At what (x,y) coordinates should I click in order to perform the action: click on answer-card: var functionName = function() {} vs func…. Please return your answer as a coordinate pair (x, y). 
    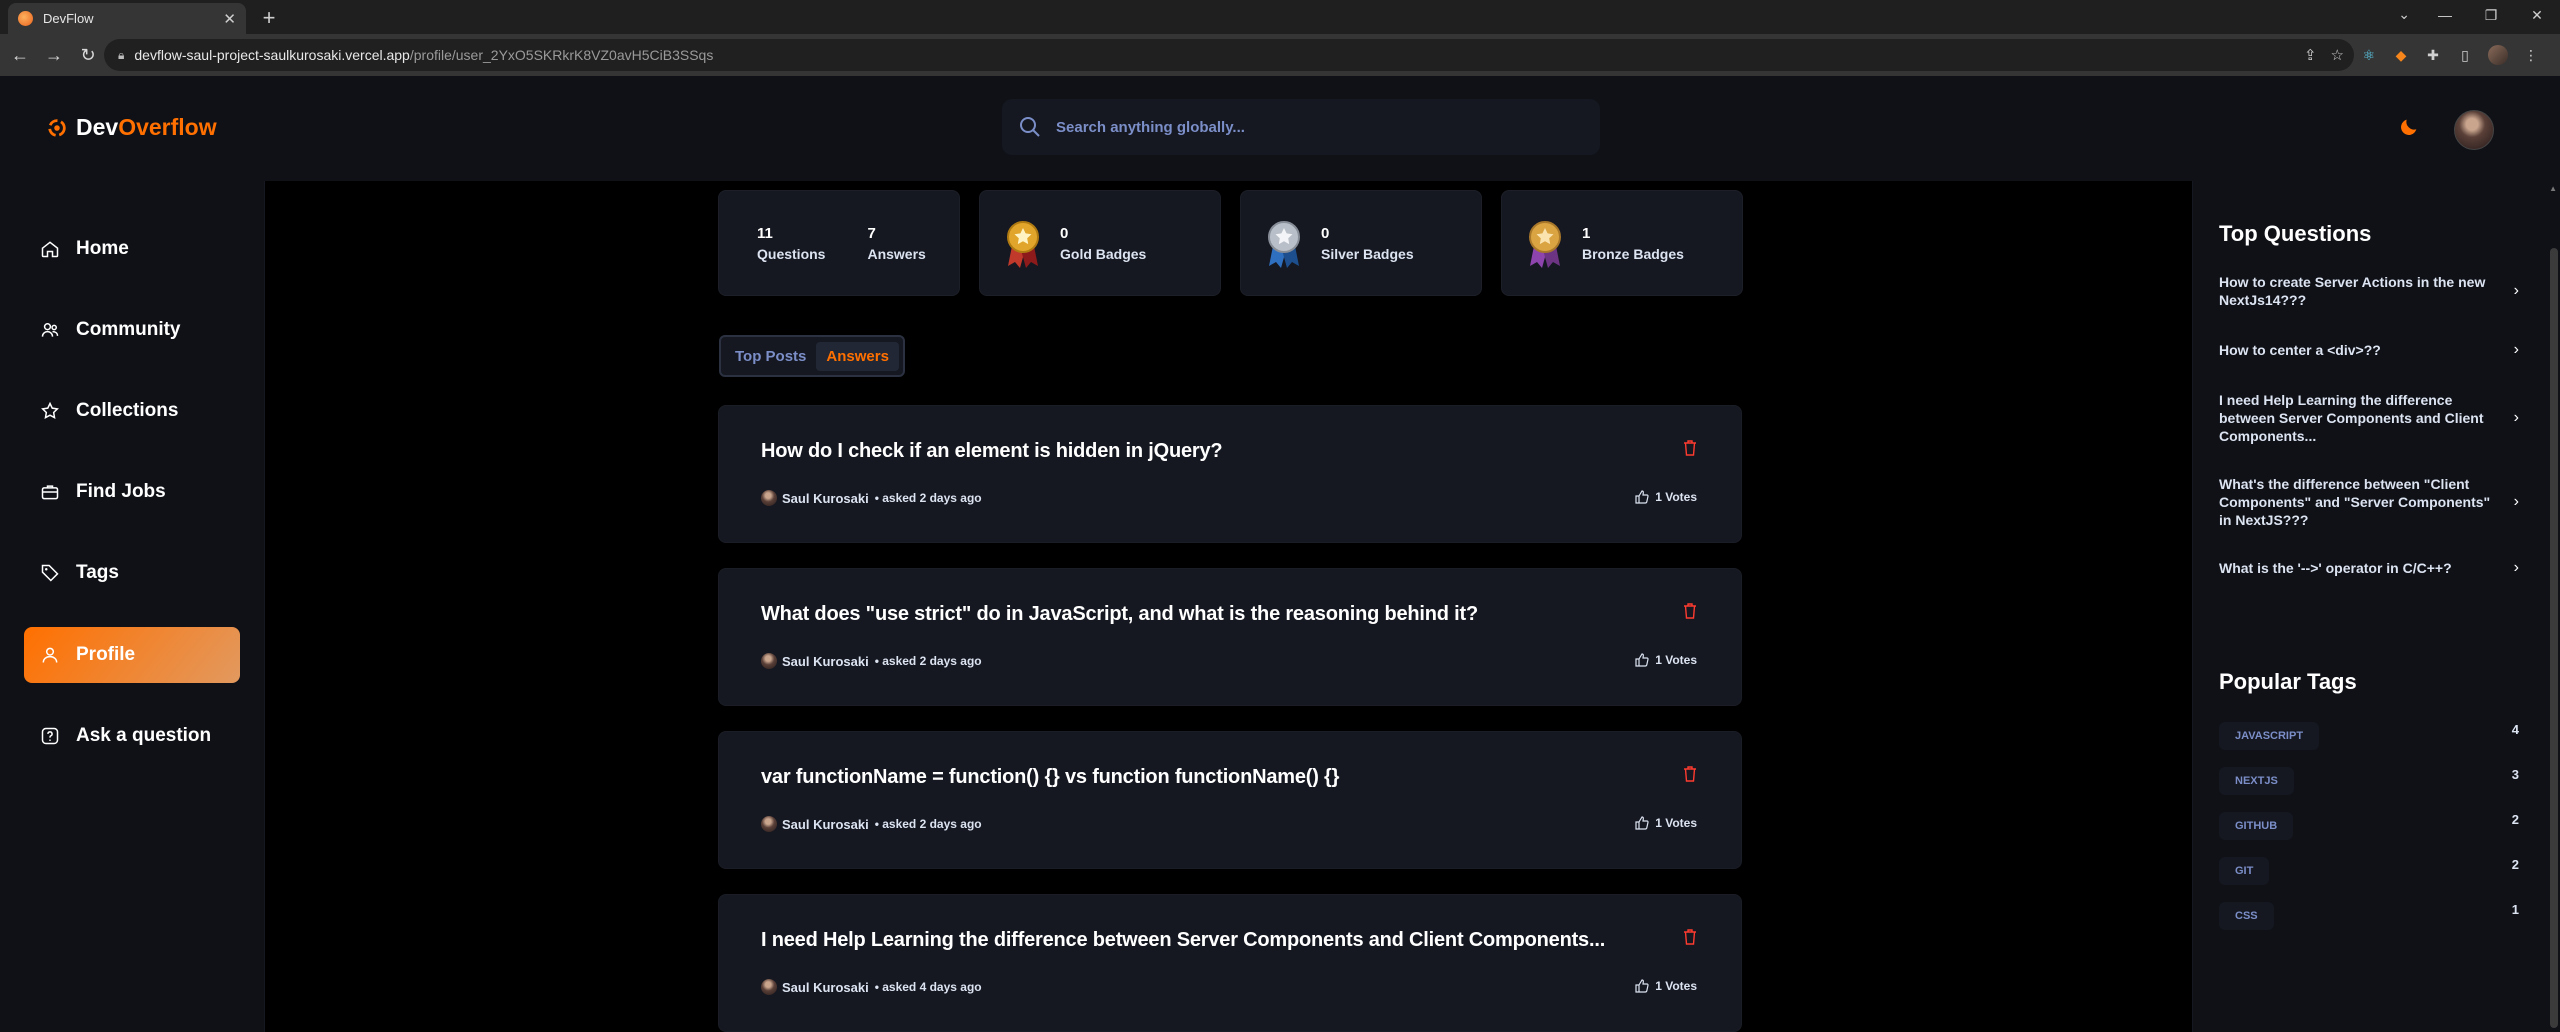
    Looking at the image, I should click on (1230, 800).